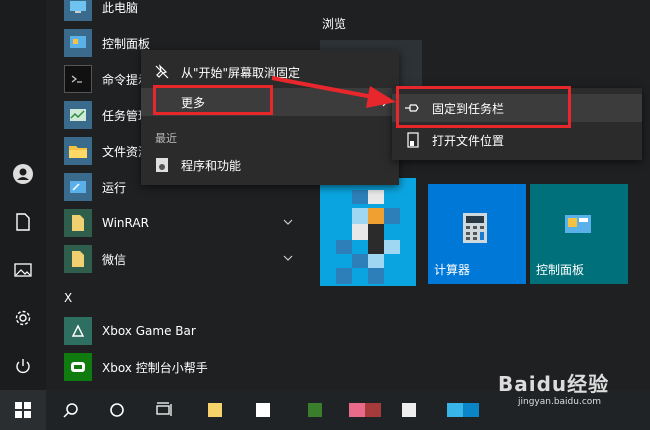 This screenshot has height=430, width=650. Describe the element at coordinates (78, 367) in the screenshot. I see `xbox-companion-icon` at that location.